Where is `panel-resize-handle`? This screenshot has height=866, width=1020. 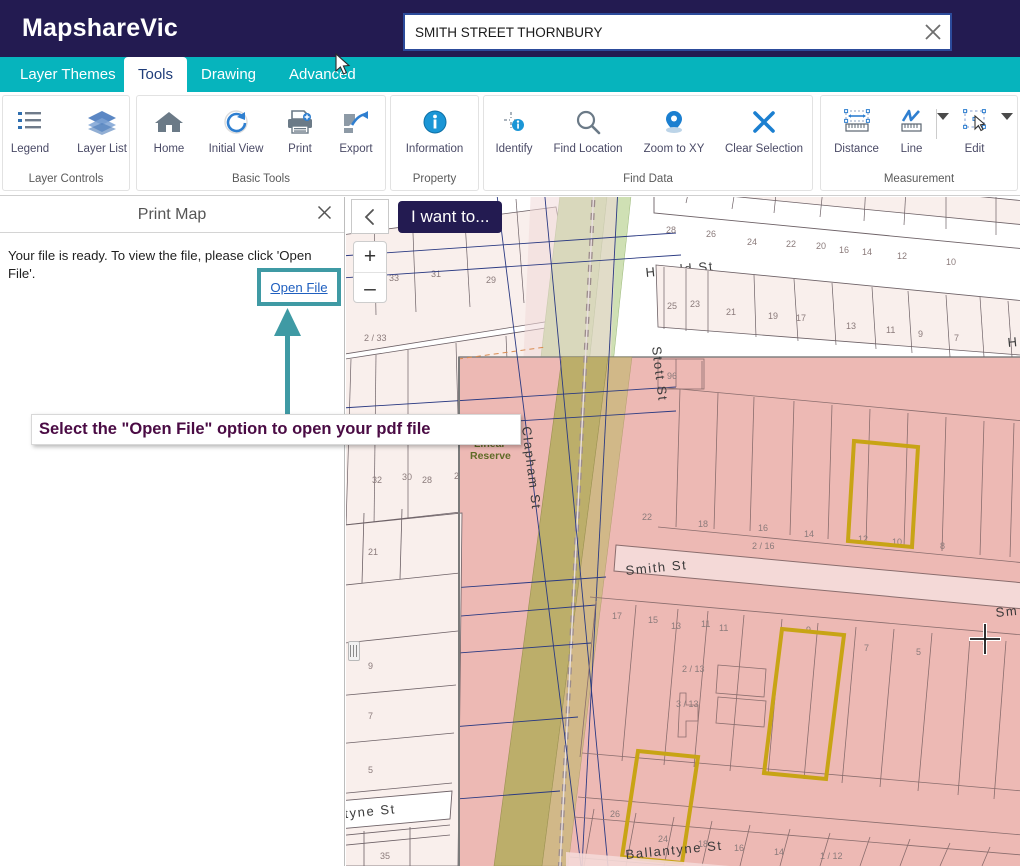 panel-resize-handle is located at coordinates (354, 651).